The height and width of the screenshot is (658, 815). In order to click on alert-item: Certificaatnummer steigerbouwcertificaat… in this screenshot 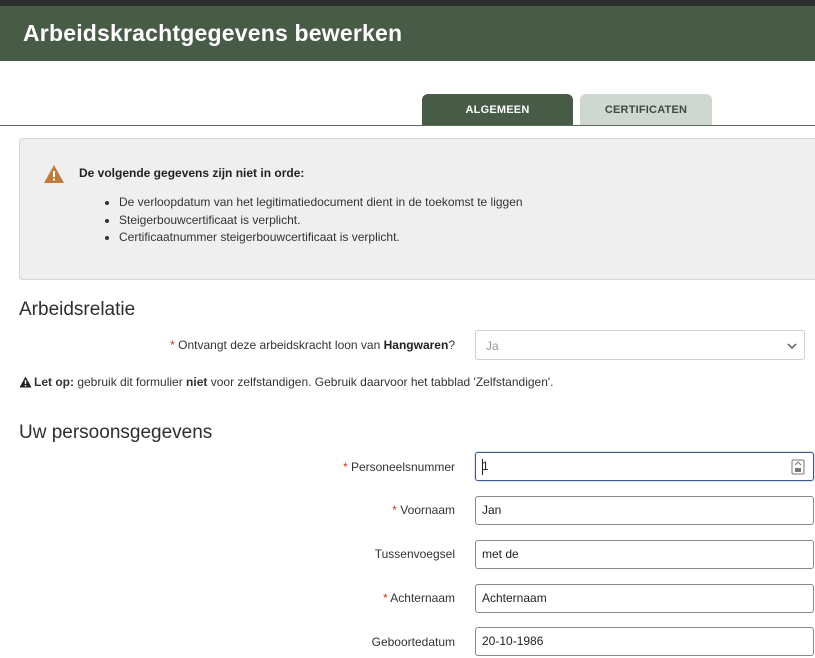, I will do `click(321, 238)`.